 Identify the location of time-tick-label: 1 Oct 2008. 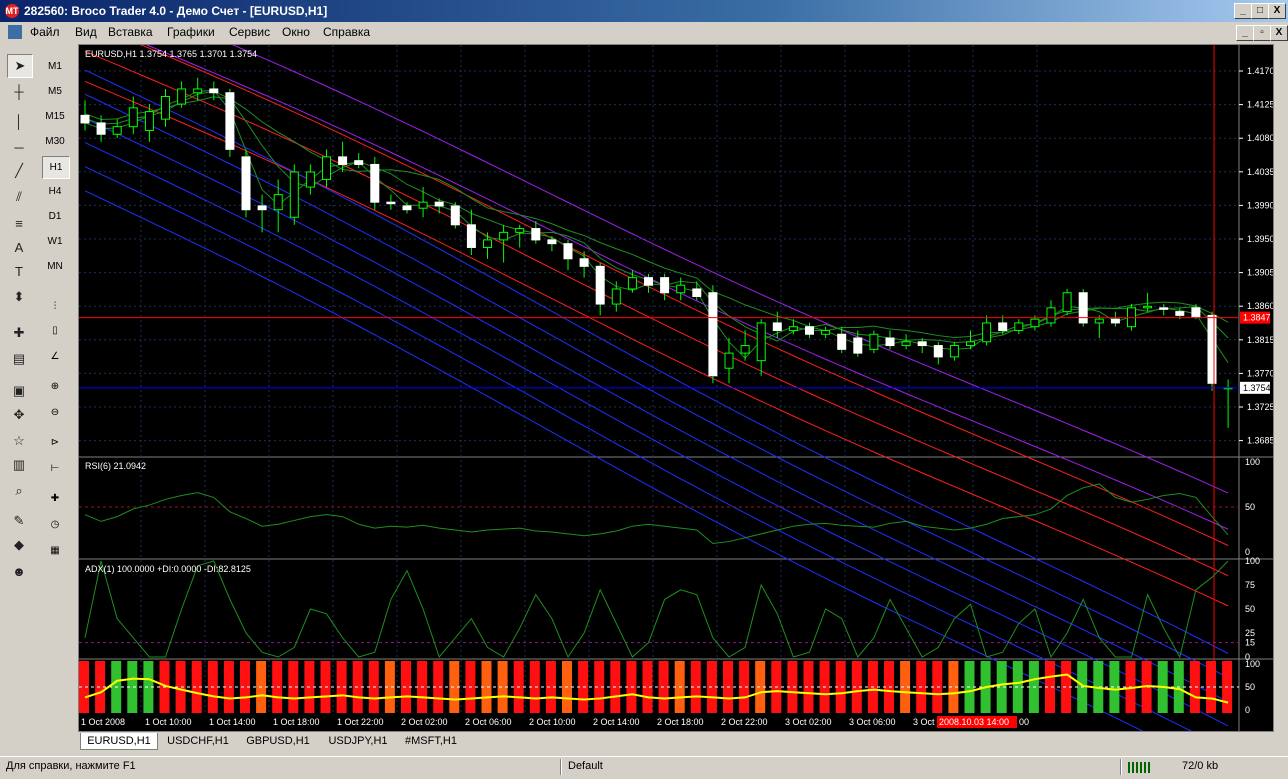
(103, 722).